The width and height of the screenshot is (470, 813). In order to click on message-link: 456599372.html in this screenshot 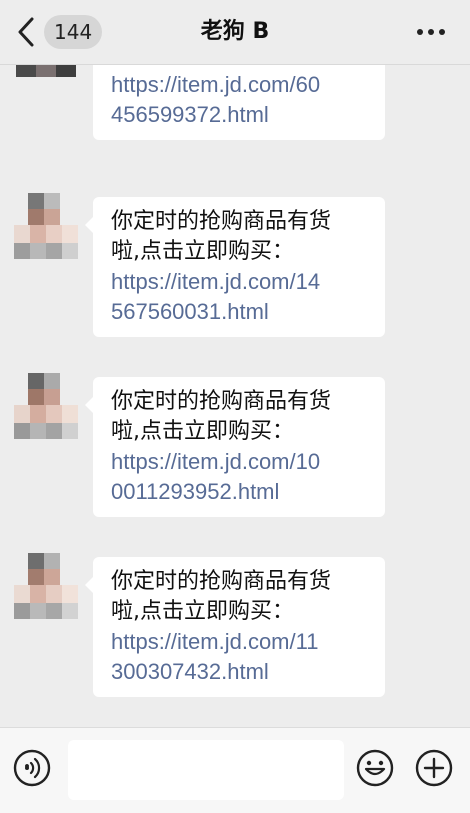, I will do `click(241, 115)`.